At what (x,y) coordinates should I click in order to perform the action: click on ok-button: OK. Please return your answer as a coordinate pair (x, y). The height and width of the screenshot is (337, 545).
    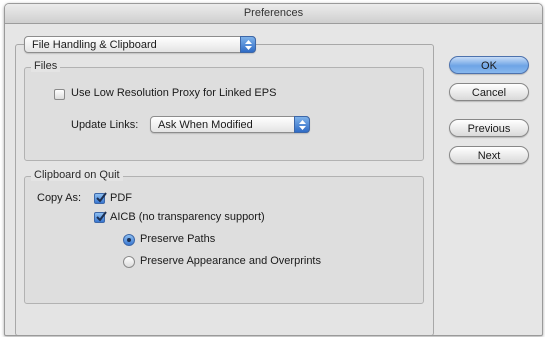
    Looking at the image, I should click on (489, 65).